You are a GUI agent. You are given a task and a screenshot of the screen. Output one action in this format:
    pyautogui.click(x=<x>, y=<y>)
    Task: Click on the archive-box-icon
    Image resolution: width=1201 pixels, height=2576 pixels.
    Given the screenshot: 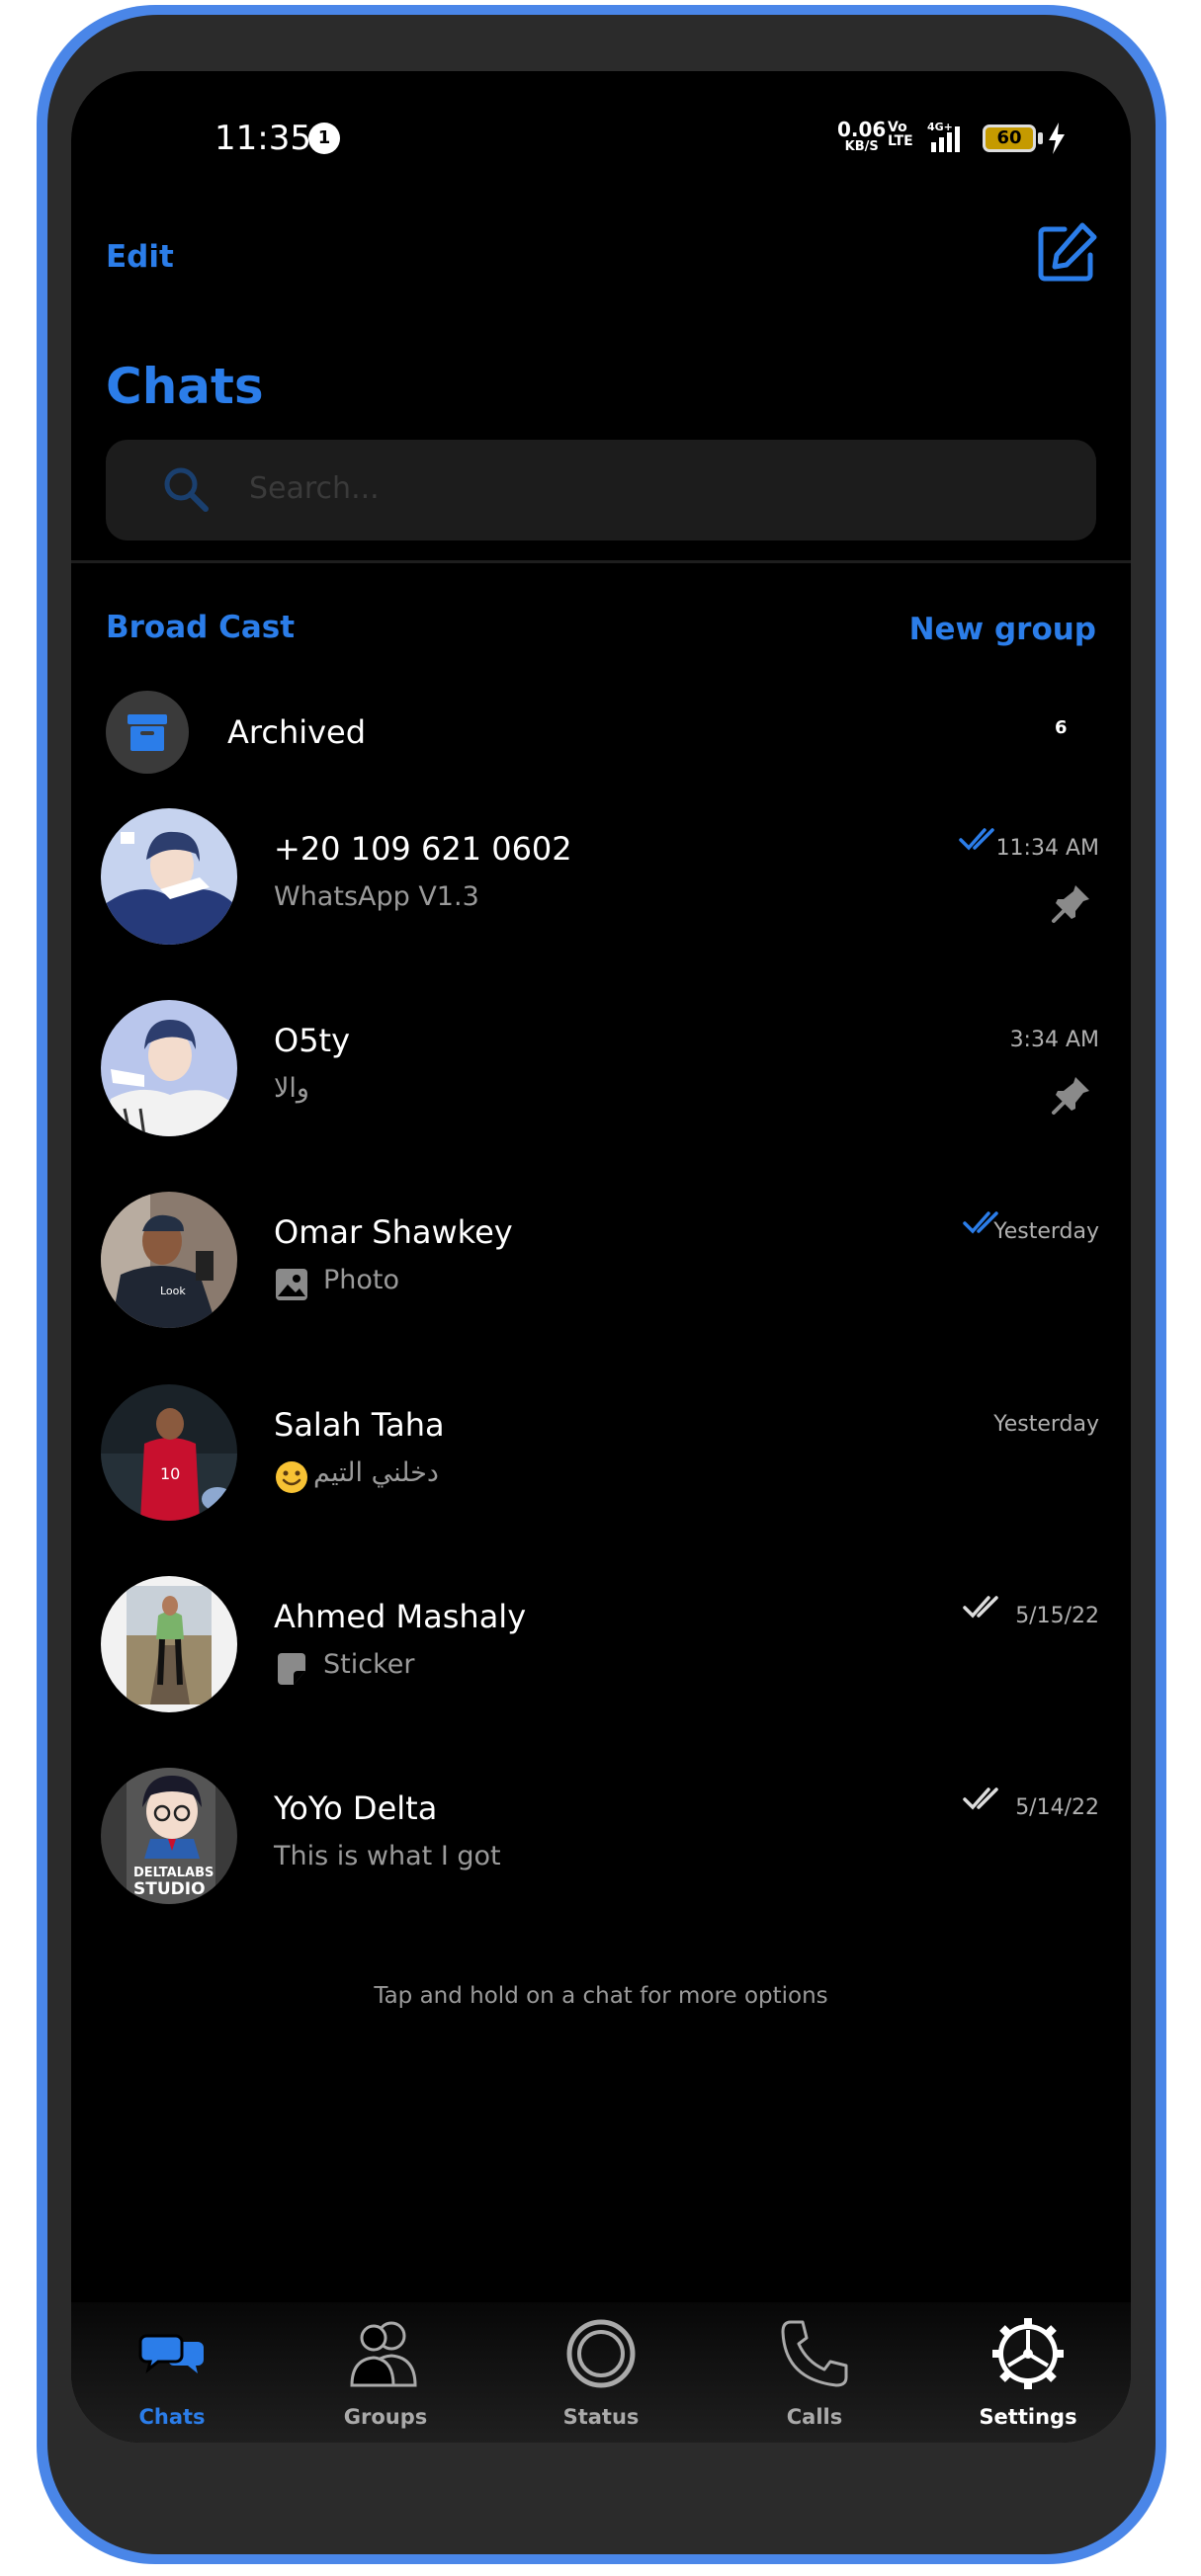 What is the action you would take?
    pyautogui.click(x=147, y=732)
    